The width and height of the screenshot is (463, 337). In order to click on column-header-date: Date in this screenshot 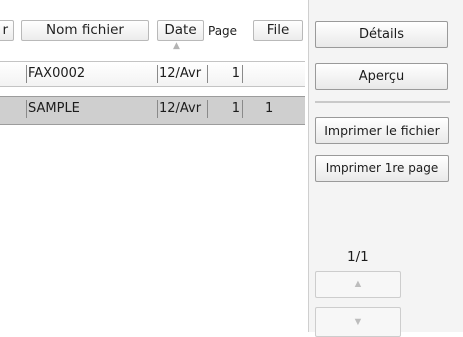, I will do `click(180, 30)`.